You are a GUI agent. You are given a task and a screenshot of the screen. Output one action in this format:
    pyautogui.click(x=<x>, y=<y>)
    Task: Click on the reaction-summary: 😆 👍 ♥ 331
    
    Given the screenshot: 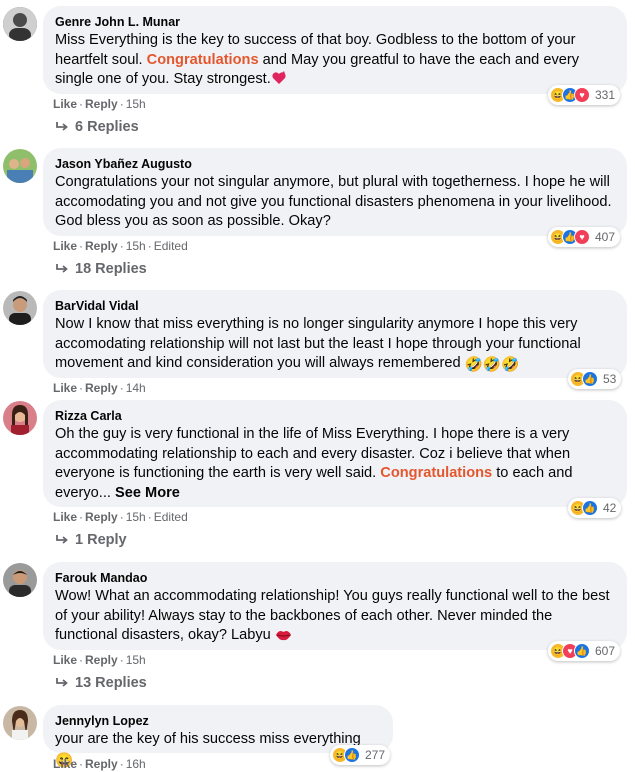 What is the action you would take?
    pyautogui.click(x=584, y=95)
    